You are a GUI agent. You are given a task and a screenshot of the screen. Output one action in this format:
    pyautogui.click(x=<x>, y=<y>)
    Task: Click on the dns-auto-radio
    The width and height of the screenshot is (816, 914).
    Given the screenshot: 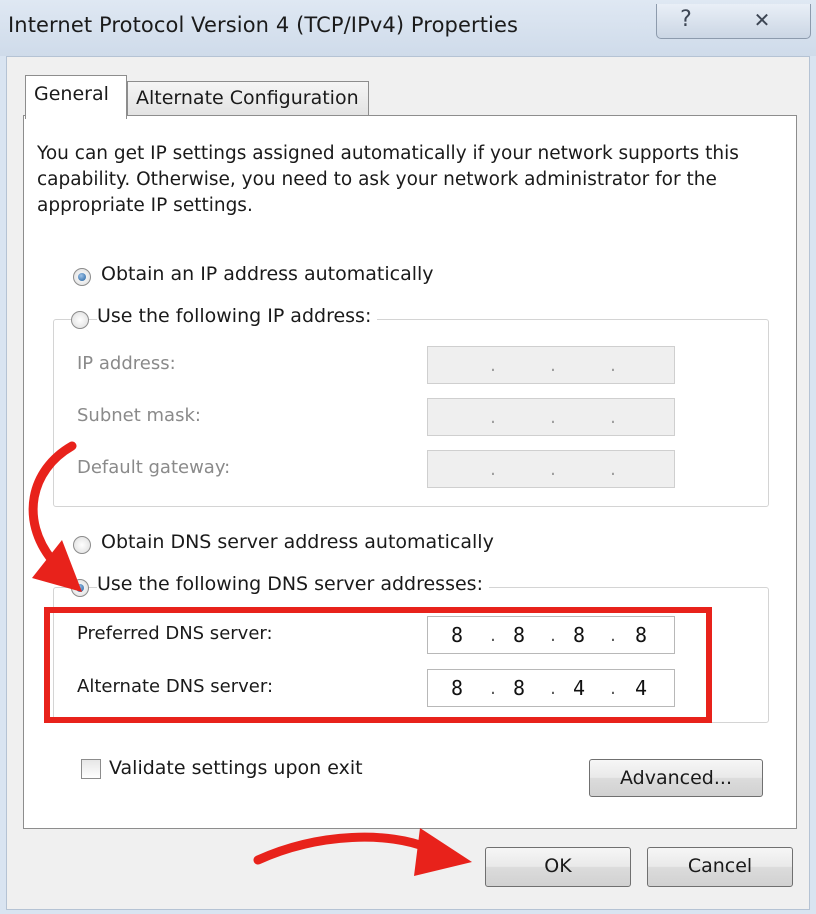 What is the action you would take?
    pyautogui.click(x=82, y=545)
    